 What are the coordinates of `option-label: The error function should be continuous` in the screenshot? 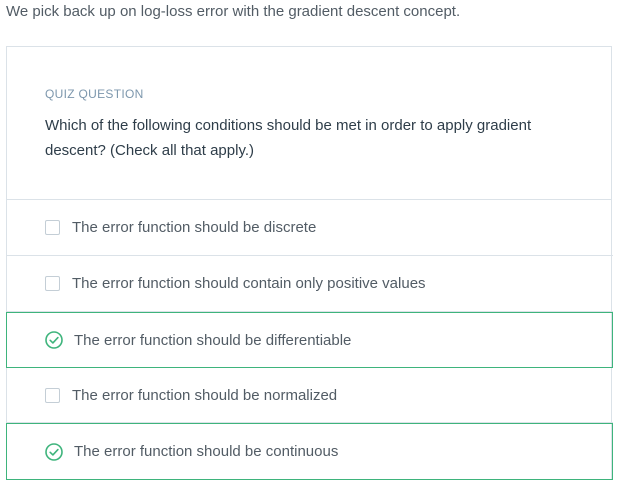 It's located at (206, 451).